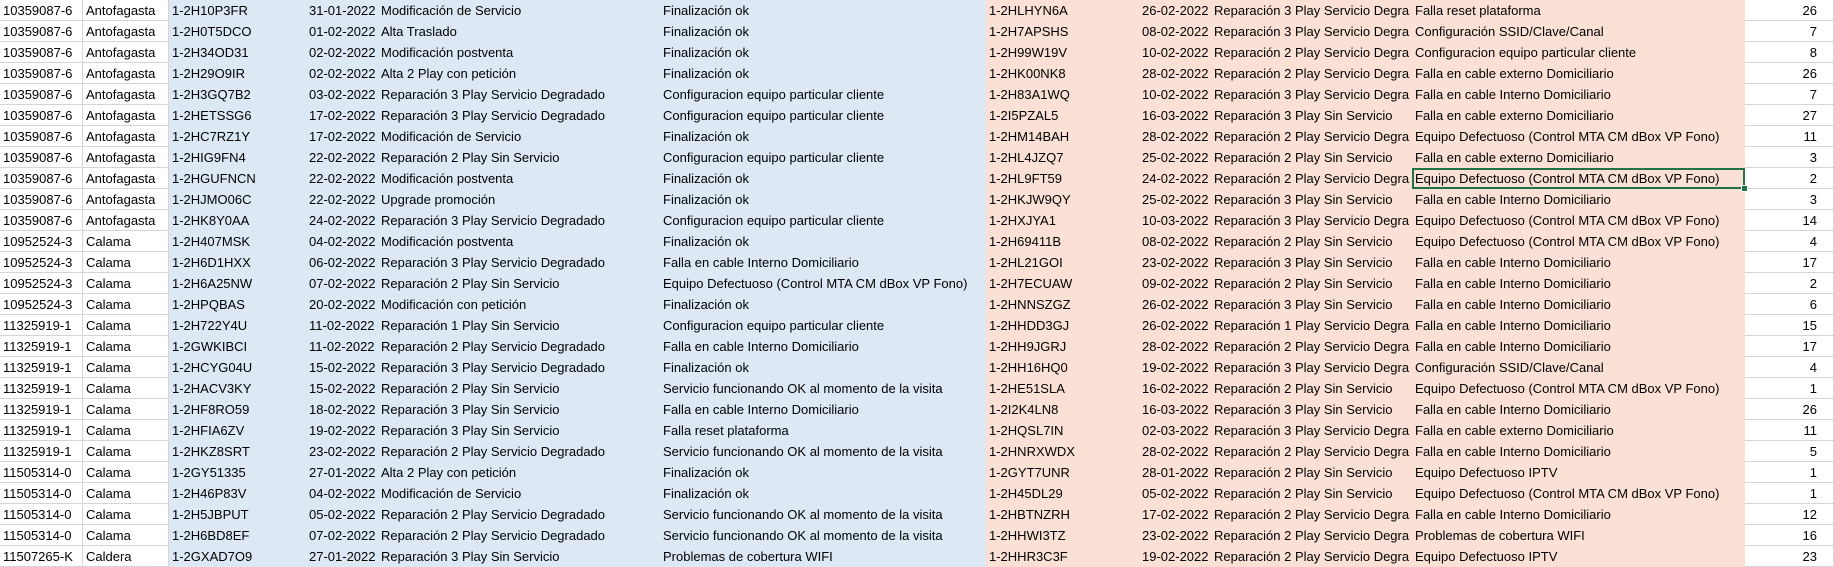  Describe the element at coordinates (1175, 304) in the screenshot. I see `repair-date-cell: 26-02-2022` at that location.